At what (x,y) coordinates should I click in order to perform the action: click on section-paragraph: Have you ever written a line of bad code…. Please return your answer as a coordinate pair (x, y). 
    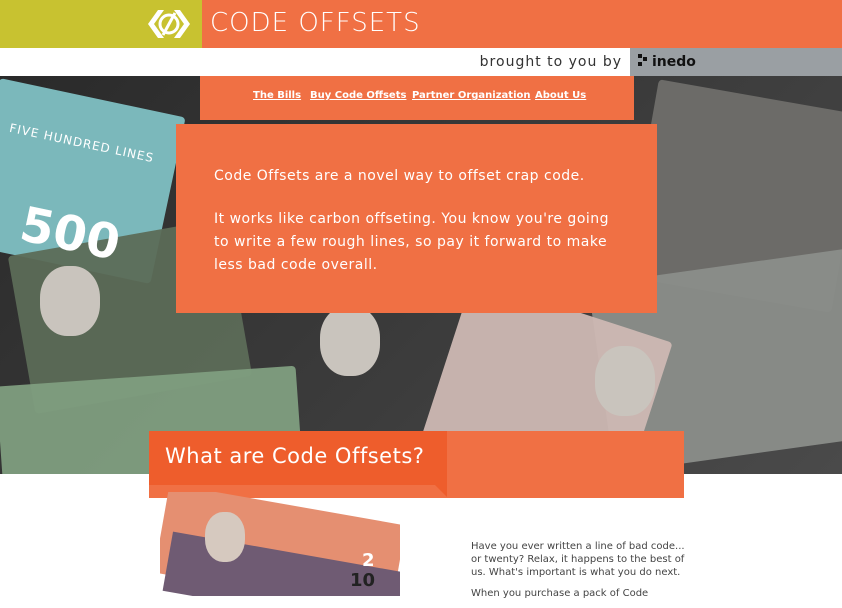
    Looking at the image, I should click on (578, 559).